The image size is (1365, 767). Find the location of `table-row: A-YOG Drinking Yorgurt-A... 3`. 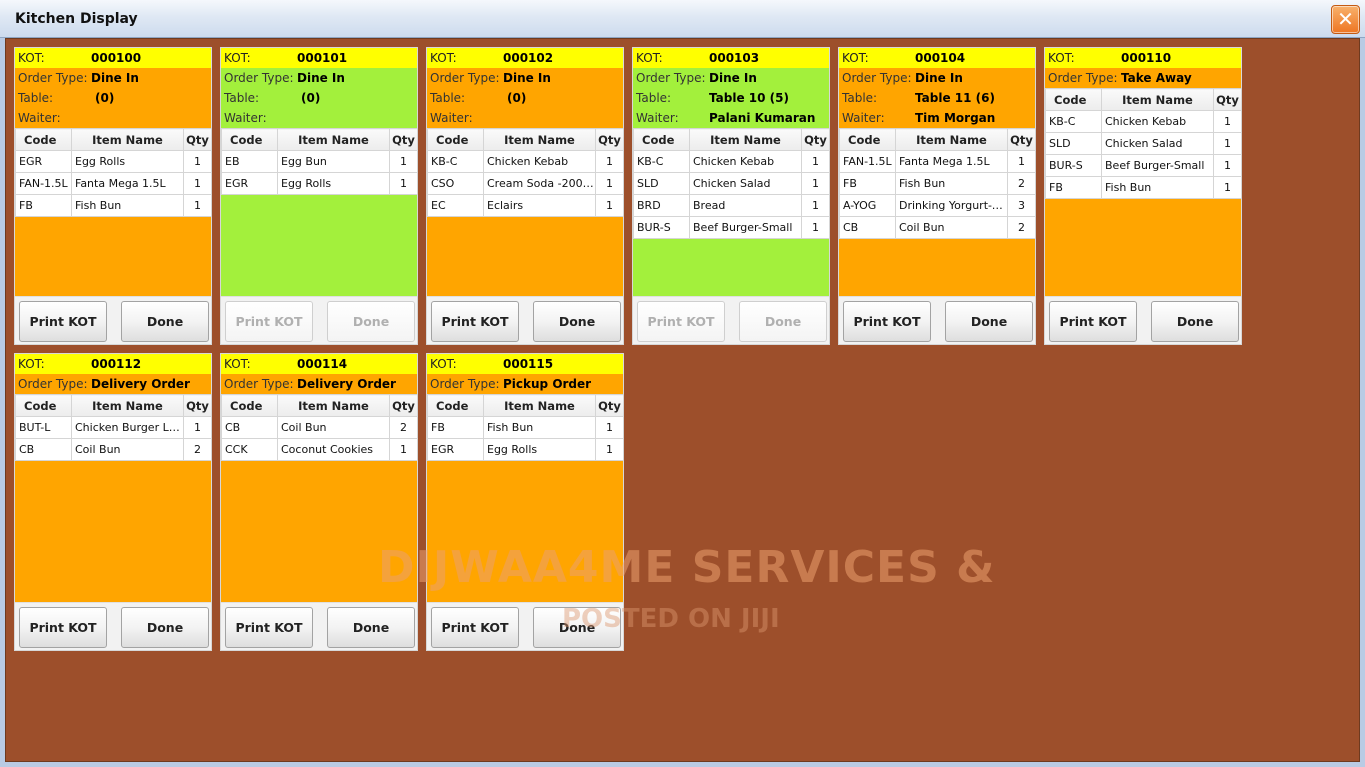

table-row: A-YOG Drinking Yorgurt-A... 3 is located at coordinates (937, 205).